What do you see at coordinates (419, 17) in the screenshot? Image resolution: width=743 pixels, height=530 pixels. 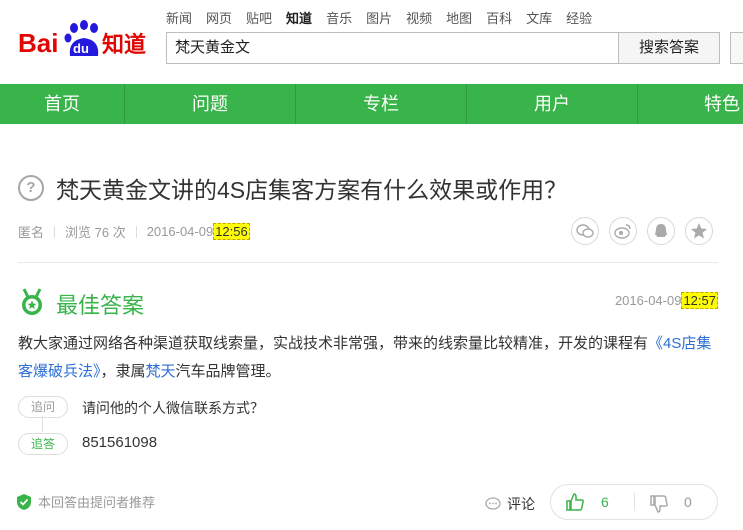 I see `top-nav-video: 视频` at bounding box center [419, 17].